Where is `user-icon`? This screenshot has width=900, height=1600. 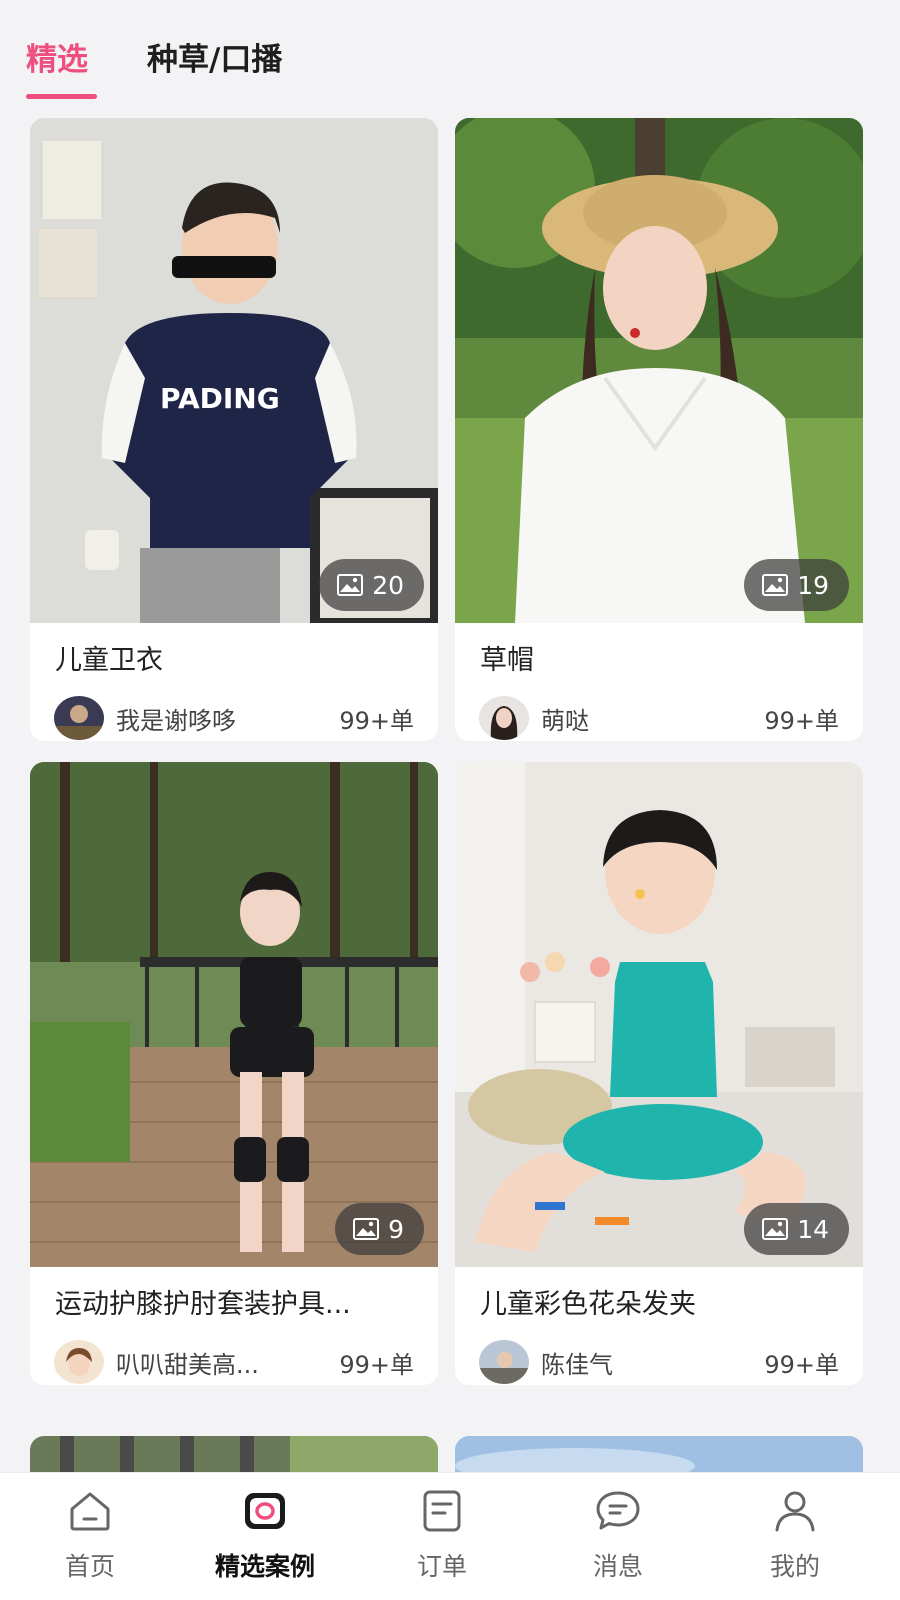
user-icon is located at coordinates (795, 1511).